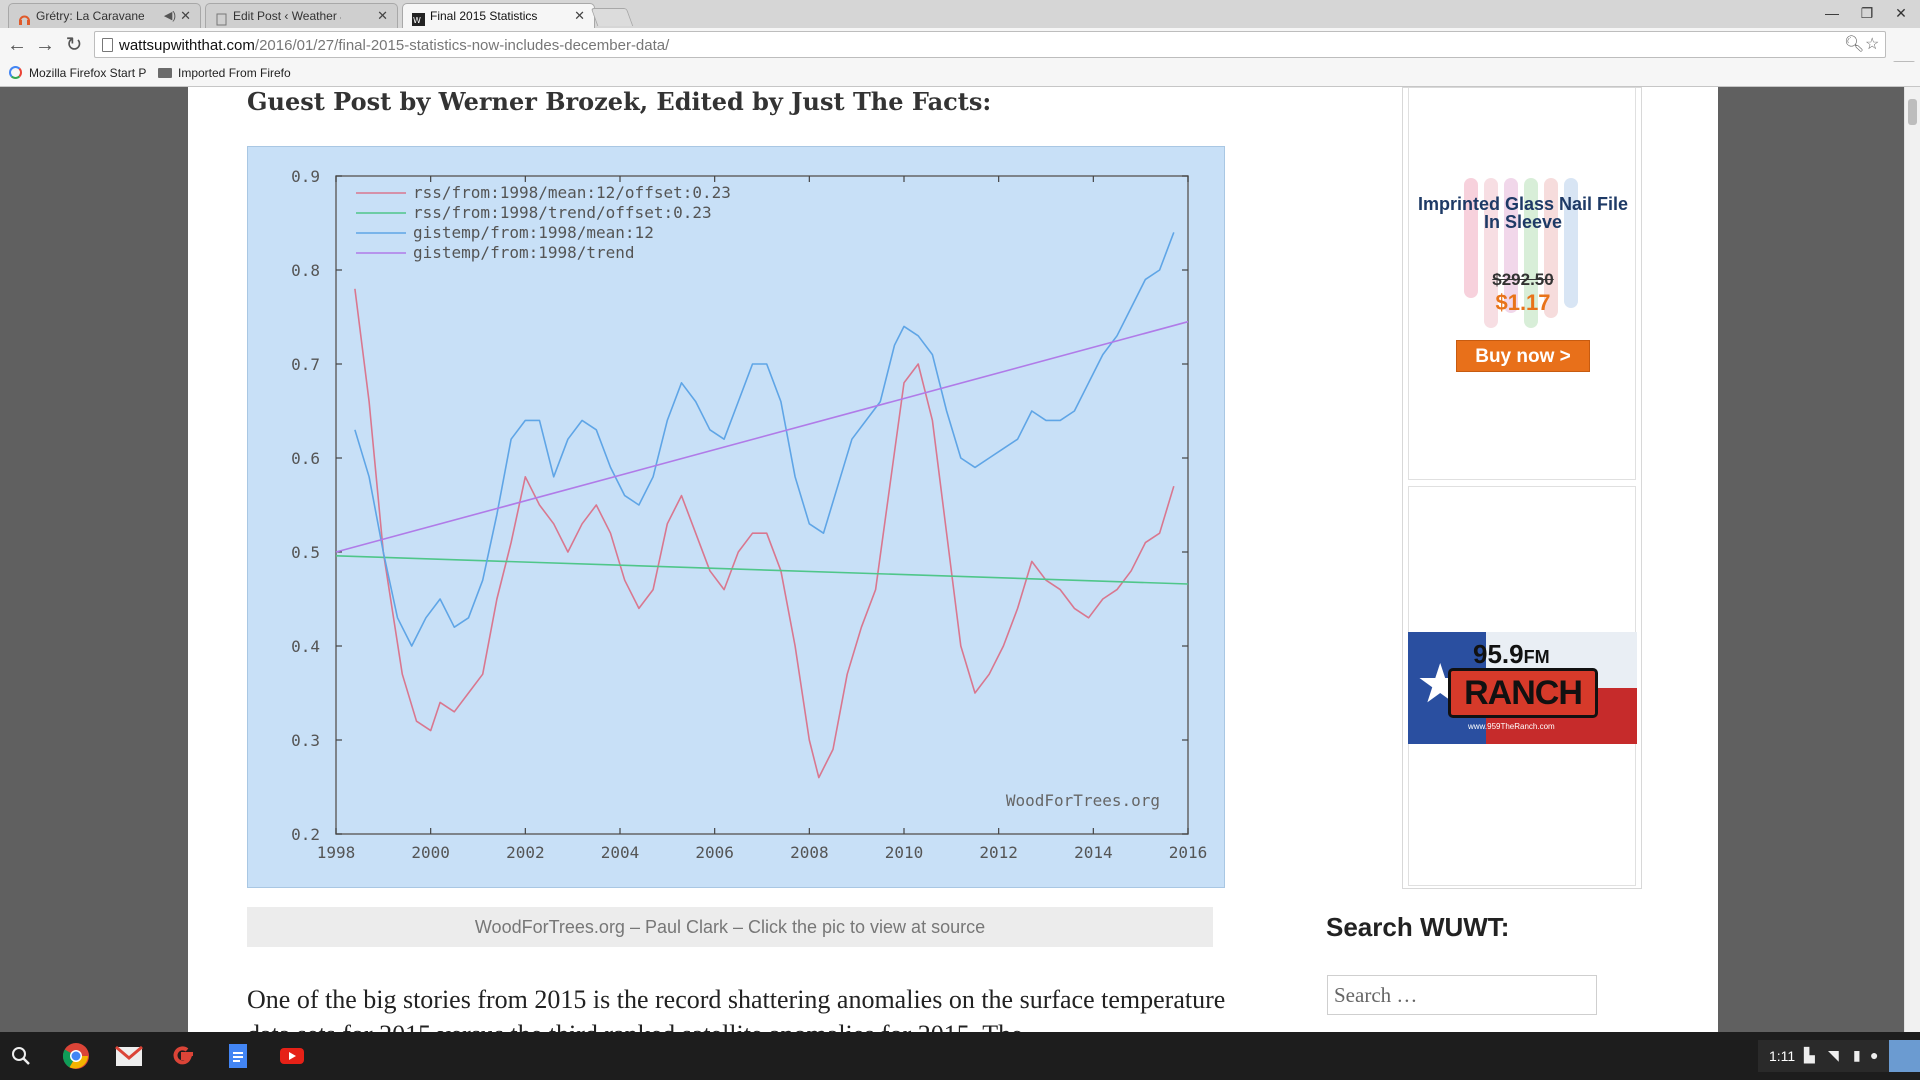 The height and width of the screenshot is (1080, 1920). I want to click on x-tick-label: 2000, so click(430, 852).